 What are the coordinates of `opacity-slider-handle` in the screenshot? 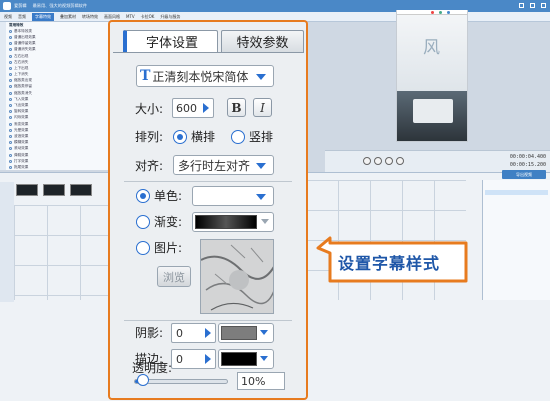 It's located at (143, 380).